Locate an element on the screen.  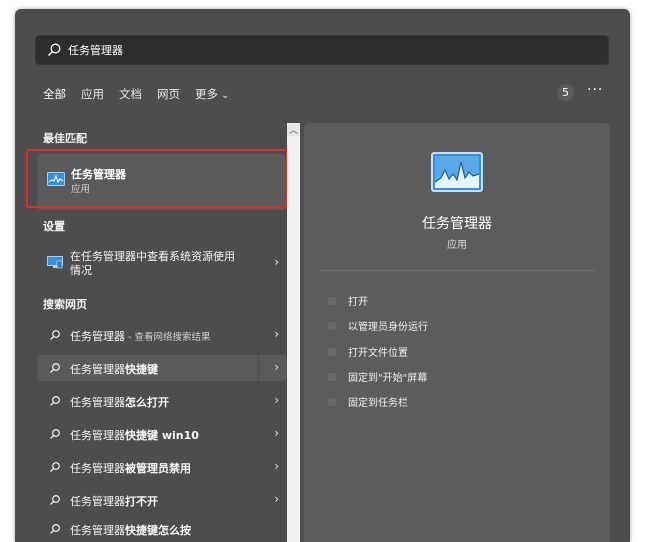
web-result-item: 任务管理器快捷键怎么按 is located at coordinates (162, 529).